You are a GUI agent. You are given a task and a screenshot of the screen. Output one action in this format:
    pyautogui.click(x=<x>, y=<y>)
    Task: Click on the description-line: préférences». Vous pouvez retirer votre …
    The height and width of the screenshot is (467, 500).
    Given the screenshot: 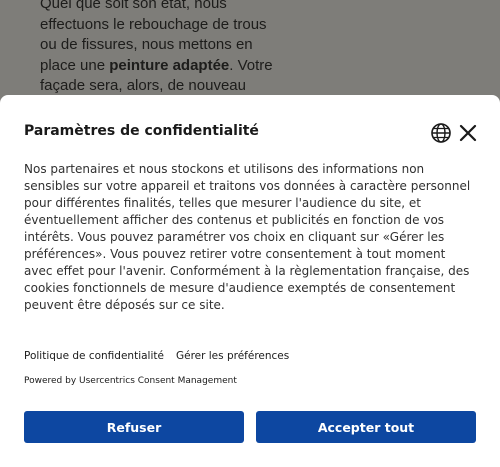 What is the action you would take?
    pyautogui.click(x=235, y=254)
    